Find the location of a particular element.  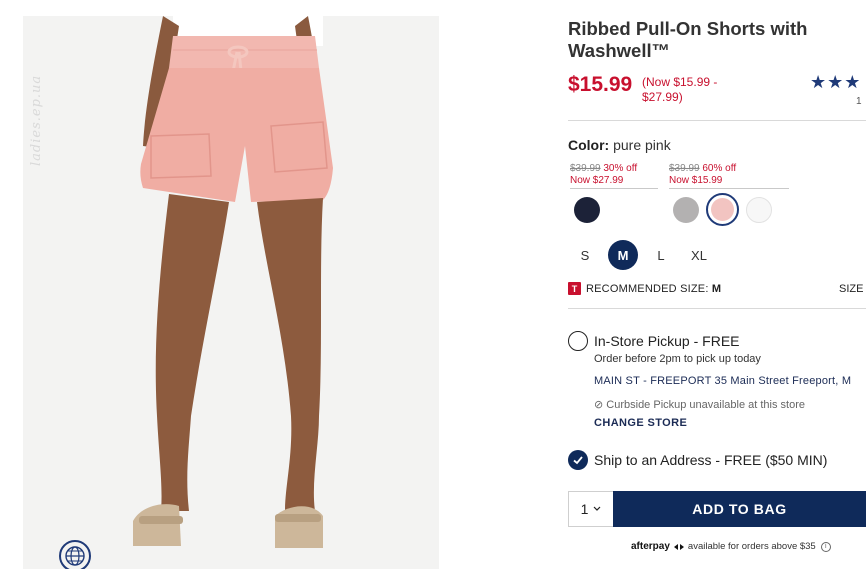

product-title: Ribbed Pull-On Shorts with Washwell™ is located at coordinates (688, 40).